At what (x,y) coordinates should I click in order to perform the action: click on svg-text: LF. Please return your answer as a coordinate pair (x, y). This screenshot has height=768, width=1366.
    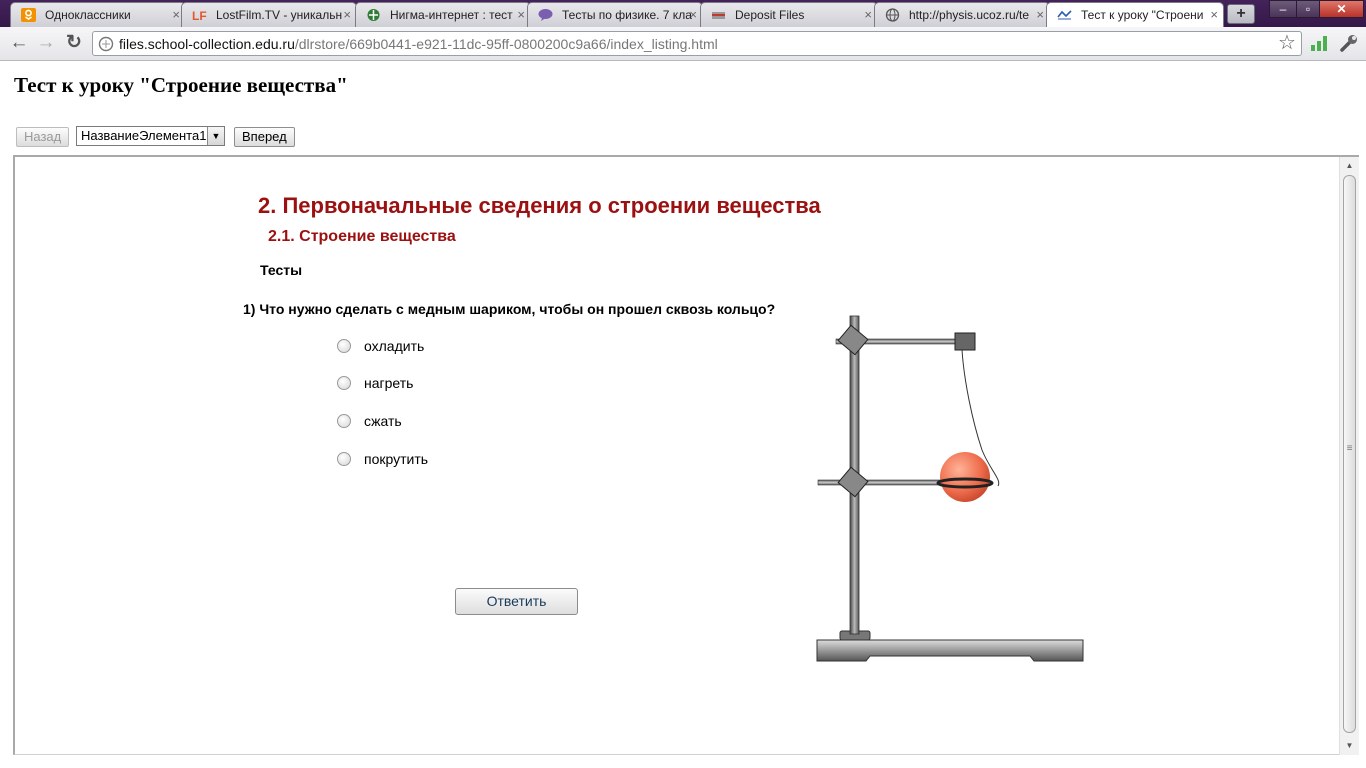
    Looking at the image, I should click on (199, 15).